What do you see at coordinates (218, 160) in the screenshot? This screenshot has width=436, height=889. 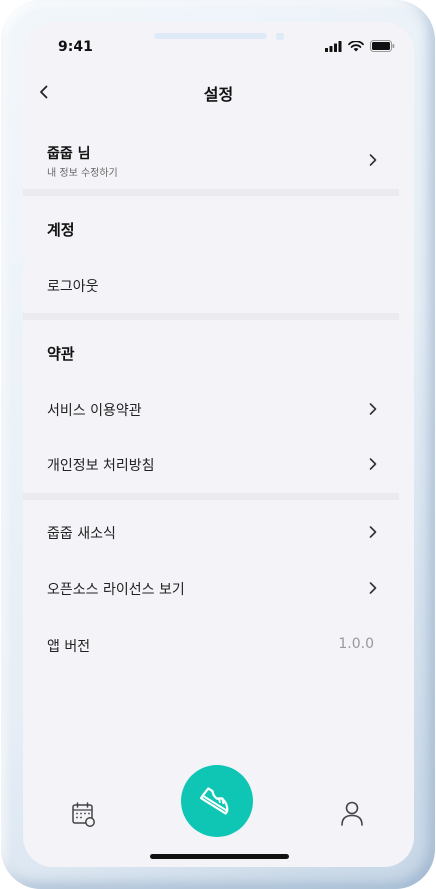 I see `profile-row: 줍줍 님 내 정보 수정하기` at bounding box center [218, 160].